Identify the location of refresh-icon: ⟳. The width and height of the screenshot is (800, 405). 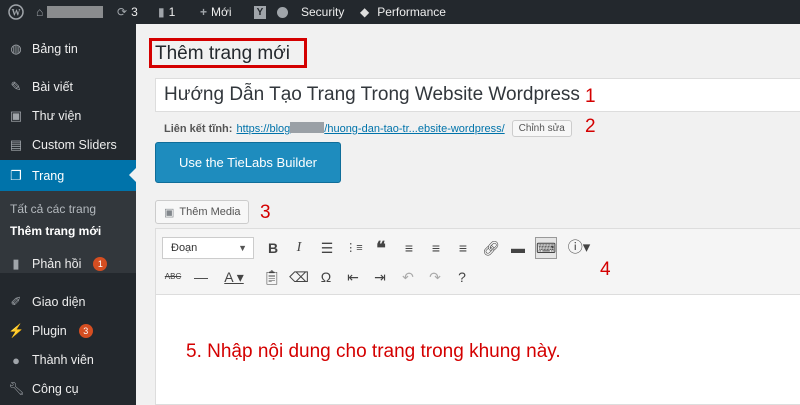
(122, 12).